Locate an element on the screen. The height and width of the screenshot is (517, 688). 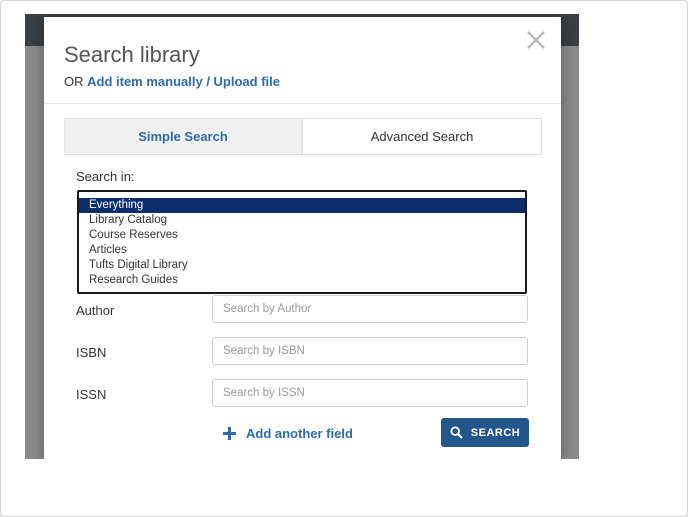
option-research-guides: Research Guides is located at coordinates (302, 280).